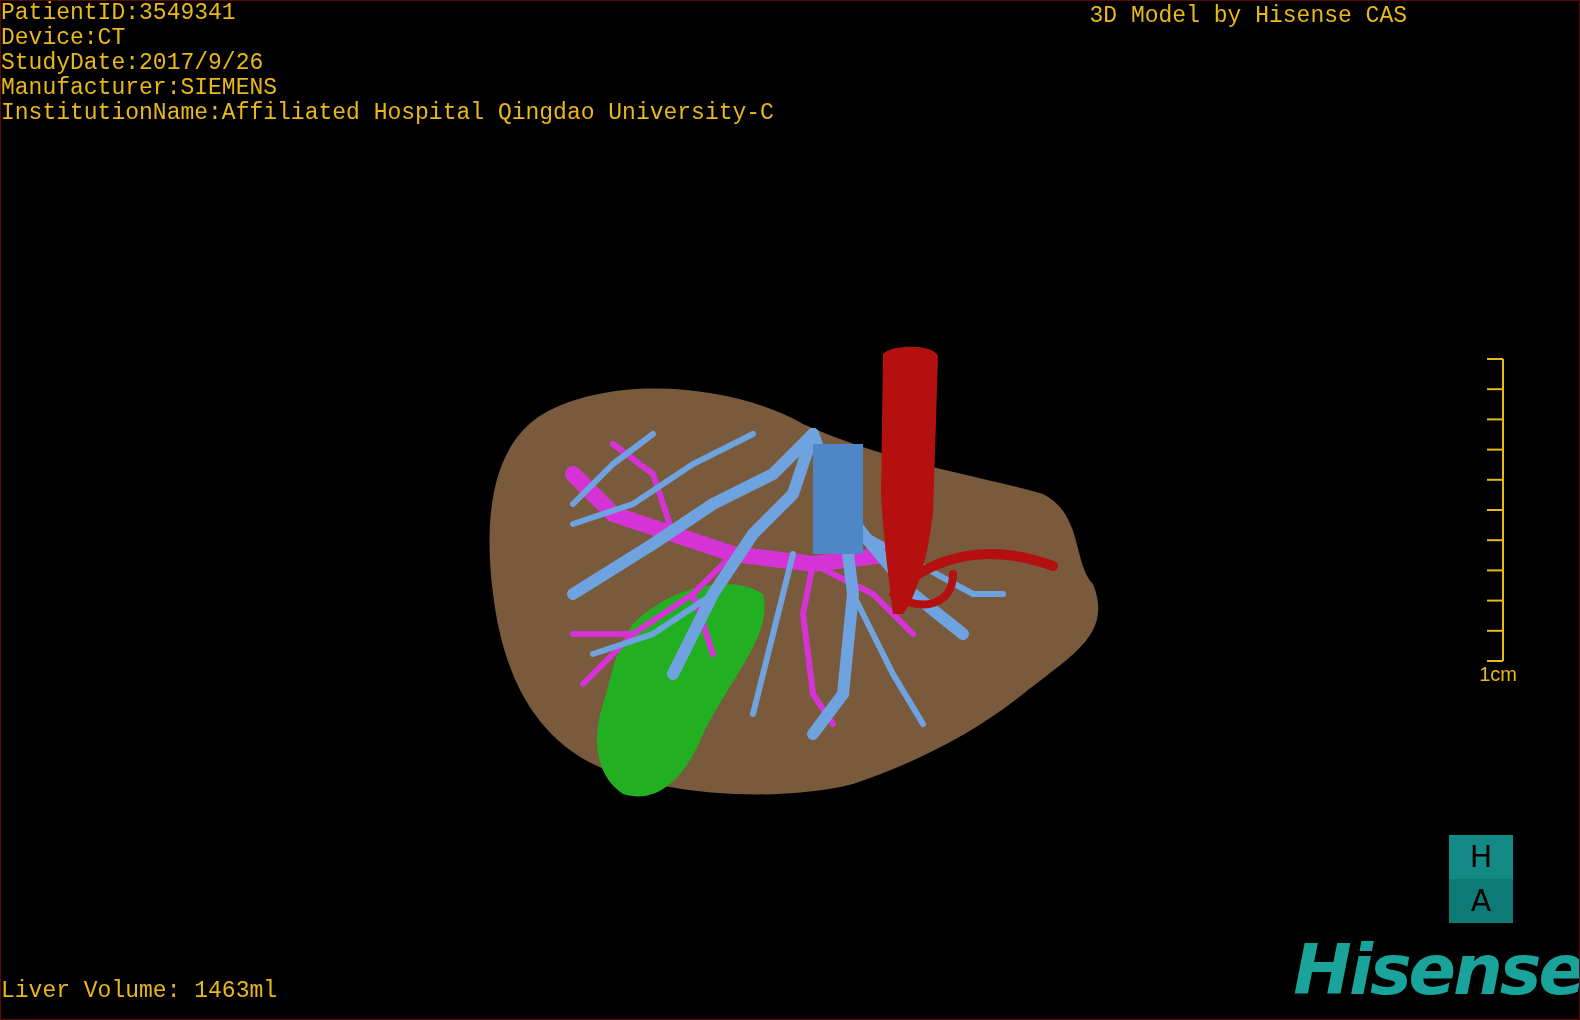 This screenshot has width=1580, height=1020. What do you see at coordinates (133, 63) in the screenshot?
I see `patient-info-text: StudyDate:2017/9/26` at bounding box center [133, 63].